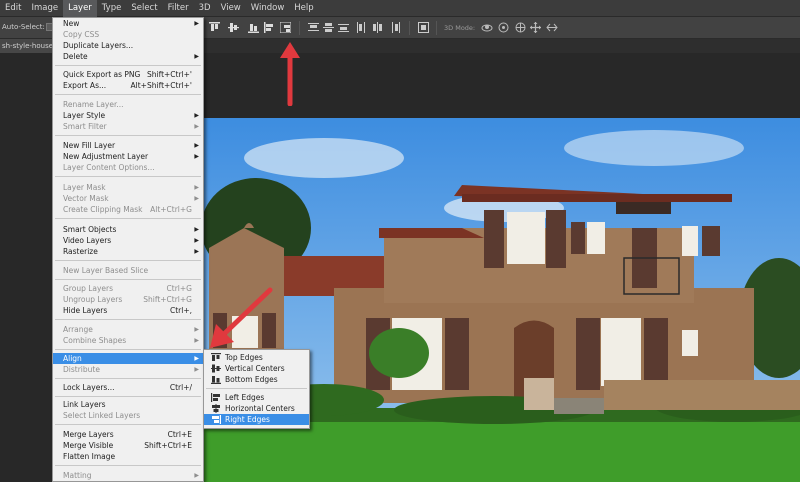  I want to click on distribute-top-icon, so click(313, 27).